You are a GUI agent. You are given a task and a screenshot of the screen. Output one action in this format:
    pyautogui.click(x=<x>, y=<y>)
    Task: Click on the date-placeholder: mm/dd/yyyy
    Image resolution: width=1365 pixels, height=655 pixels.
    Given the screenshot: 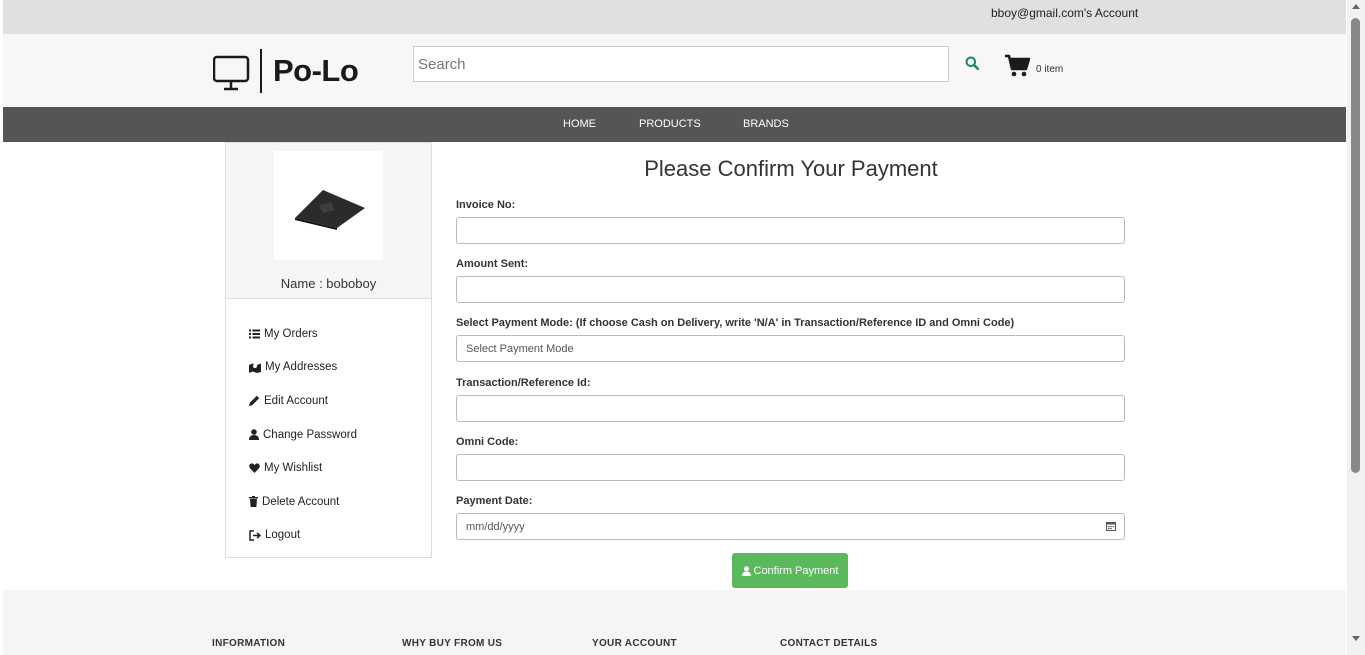 What is the action you would take?
    pyautogui.click(x=495, y=527)
    